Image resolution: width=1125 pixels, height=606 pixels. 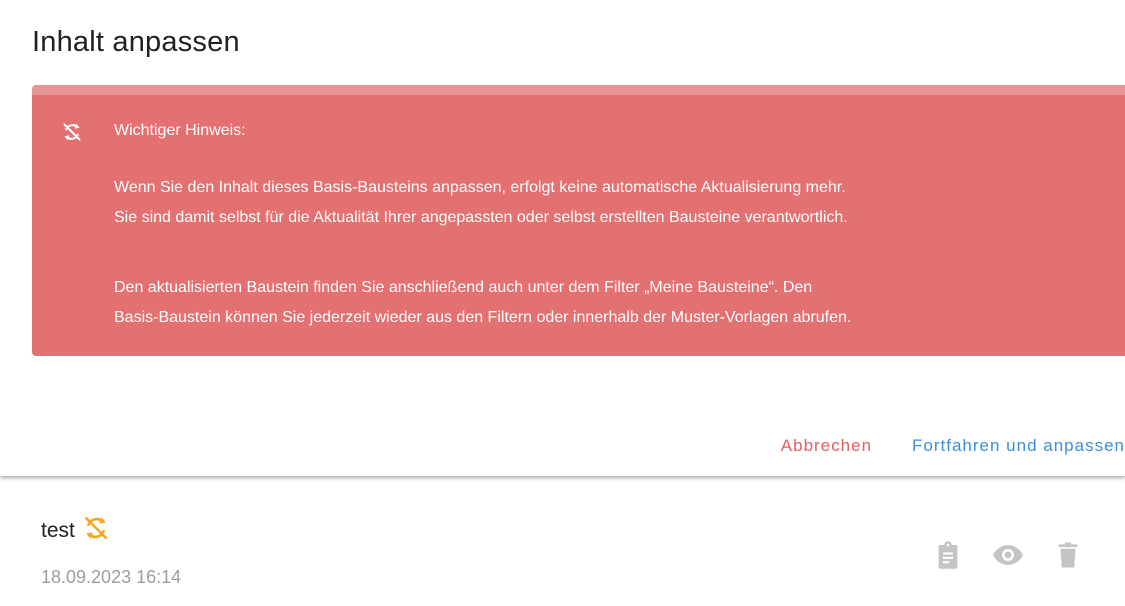 What do you see at coordinates (826, 446) in the screenshot?
I see `cancel-button: Abbrechen` at bounding box center [826, 446].